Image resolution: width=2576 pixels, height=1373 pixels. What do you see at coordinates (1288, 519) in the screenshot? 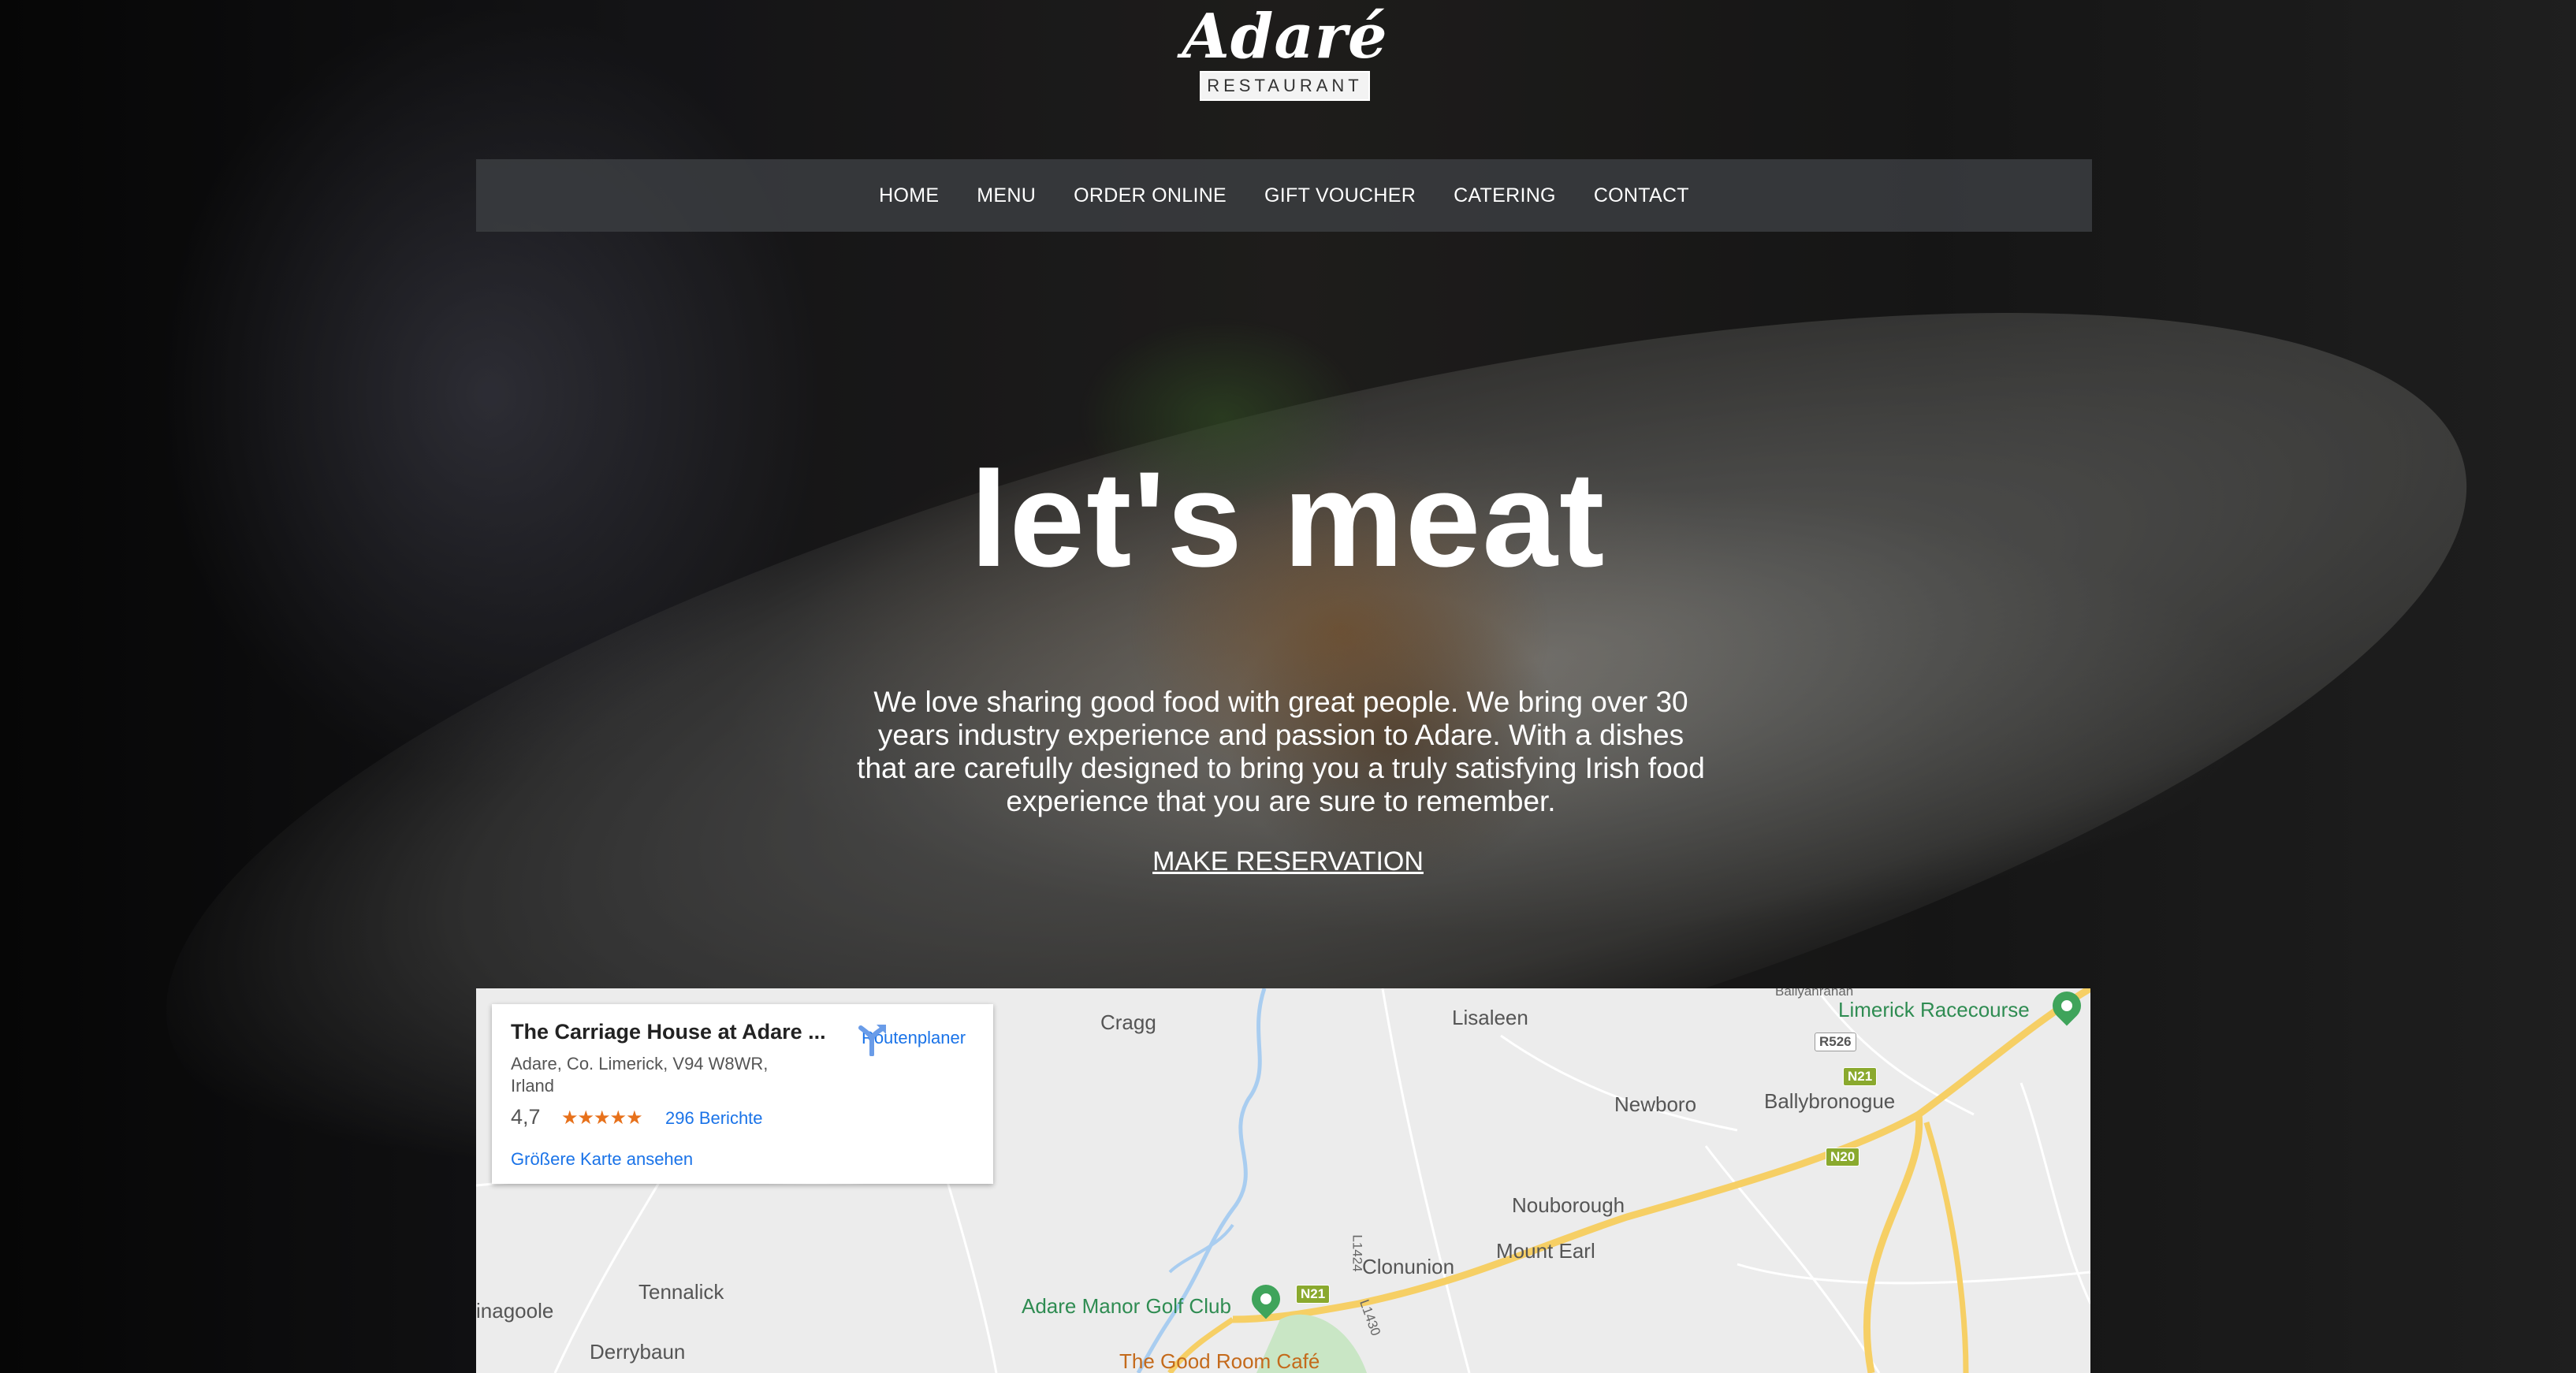
I see `hero-headline: let's meat` at bounding box center [1288, 519].